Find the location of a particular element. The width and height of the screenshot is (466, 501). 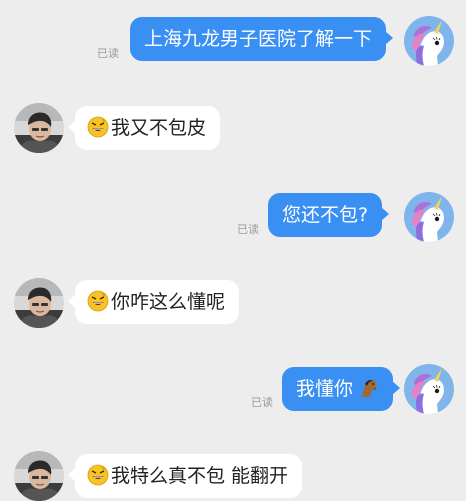

message-bubble: 上海九龙男子医院了解一下 is located at coordinates (262, 39).